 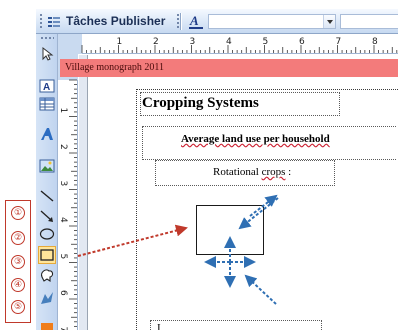 I want to click on rotational-misspelled-word: crops, so click(x=273, y=172).